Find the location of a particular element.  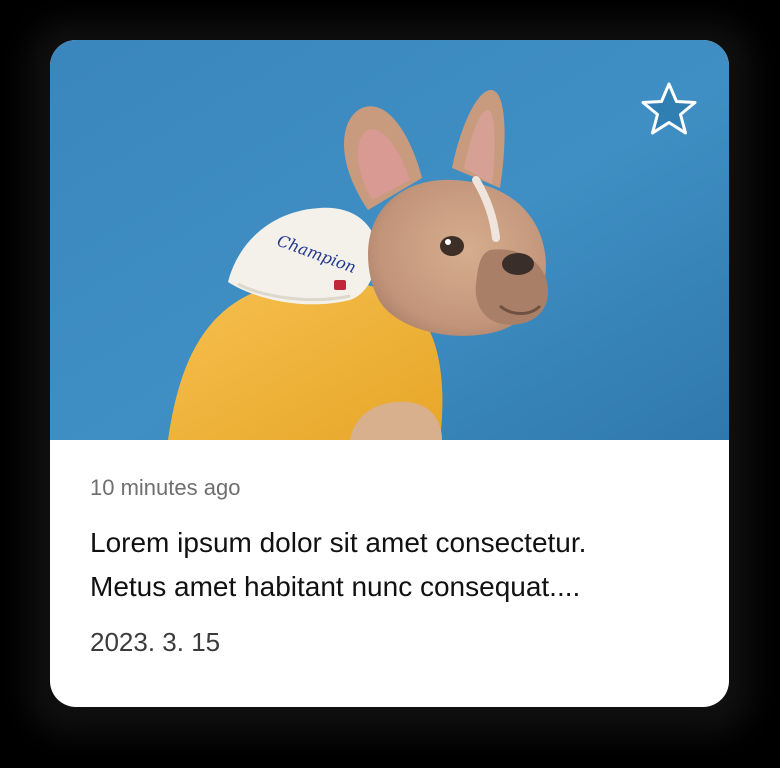

timestamp: 10 minutes ago is located at coordinates (165, 487).